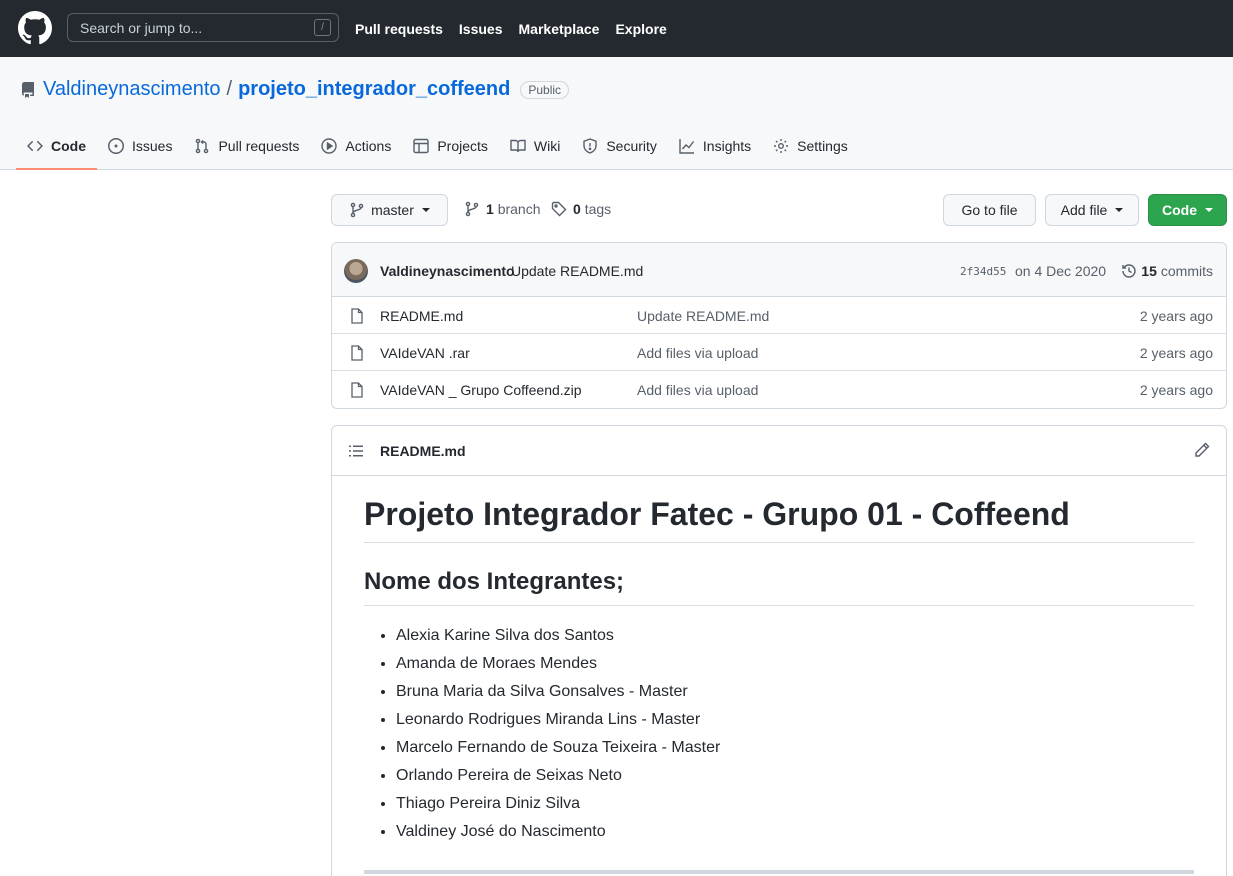  Describe the element at coordinates (518, 145) in the screenshot. I see `book-icon` at that location.